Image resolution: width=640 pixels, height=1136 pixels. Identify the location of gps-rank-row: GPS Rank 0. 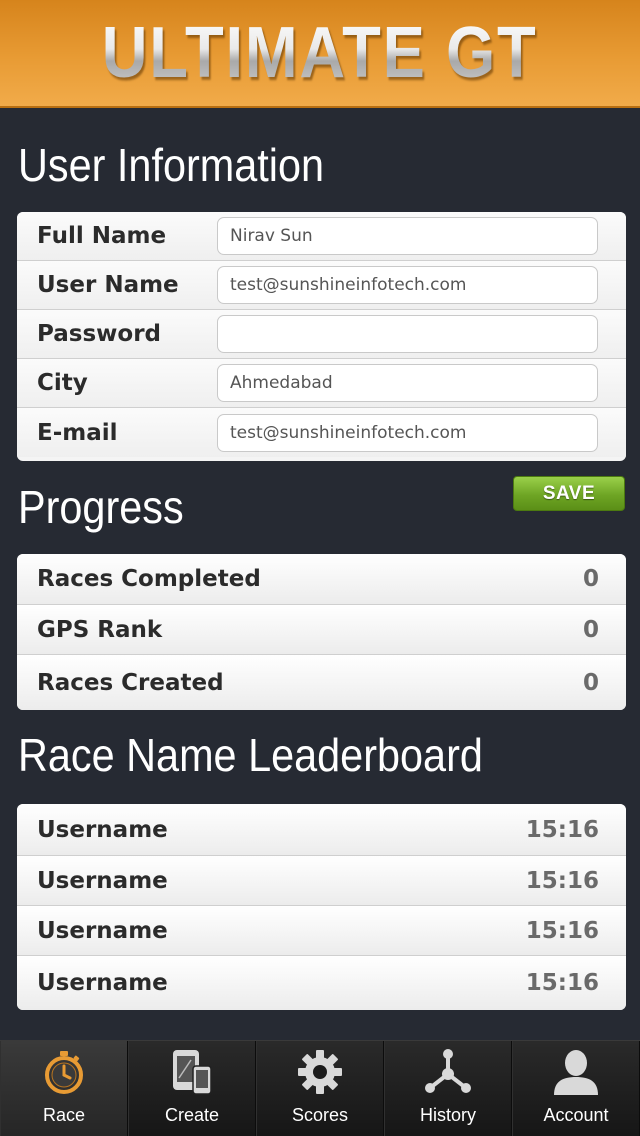
(321, 630).